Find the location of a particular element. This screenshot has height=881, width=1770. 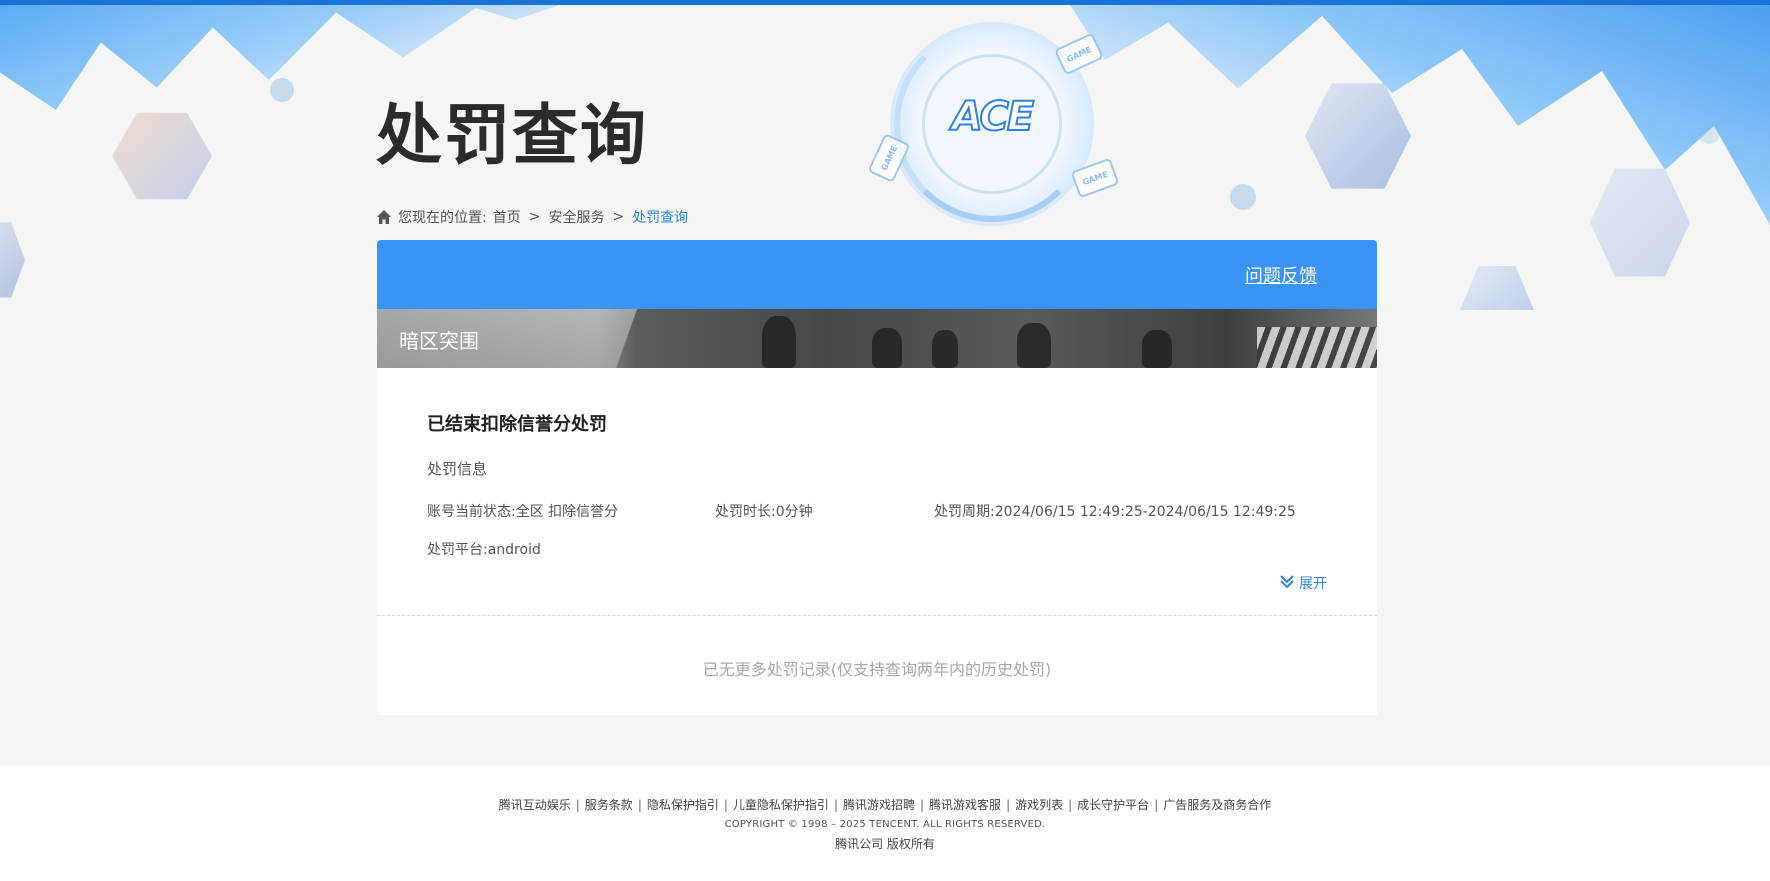

logo-text: ACE is located at coordinates (993, 117).